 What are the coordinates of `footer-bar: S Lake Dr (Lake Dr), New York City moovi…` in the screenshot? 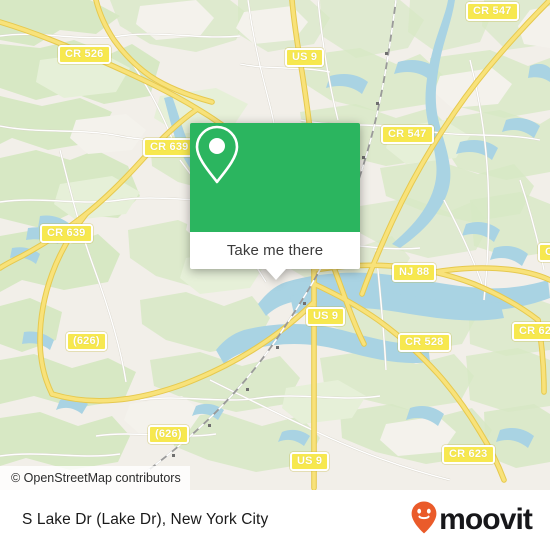 It's located at (275, 520).